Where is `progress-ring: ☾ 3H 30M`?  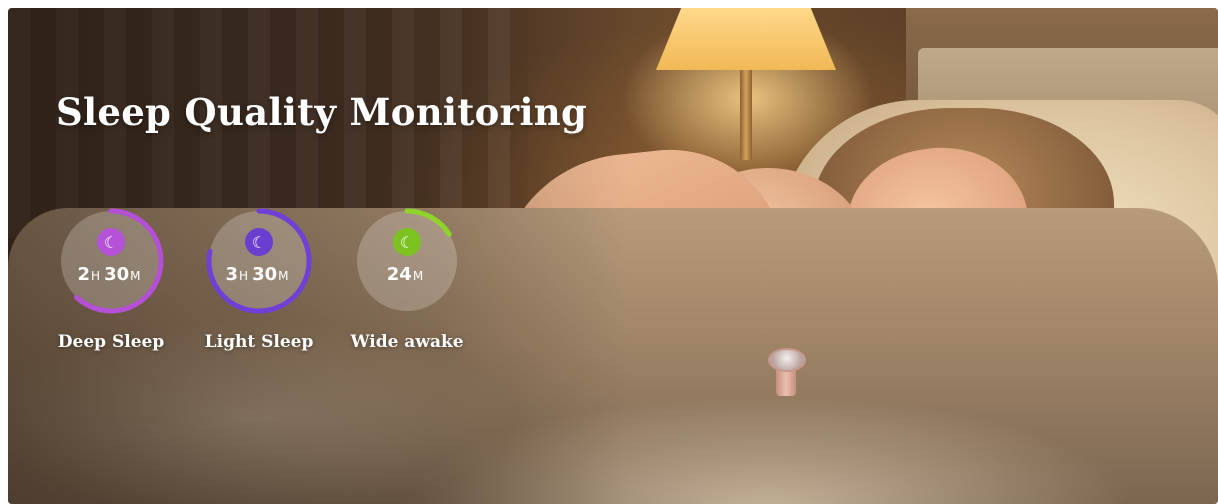 progress-ring: ☾ 3H 30M is located at coordinates (259, 261).